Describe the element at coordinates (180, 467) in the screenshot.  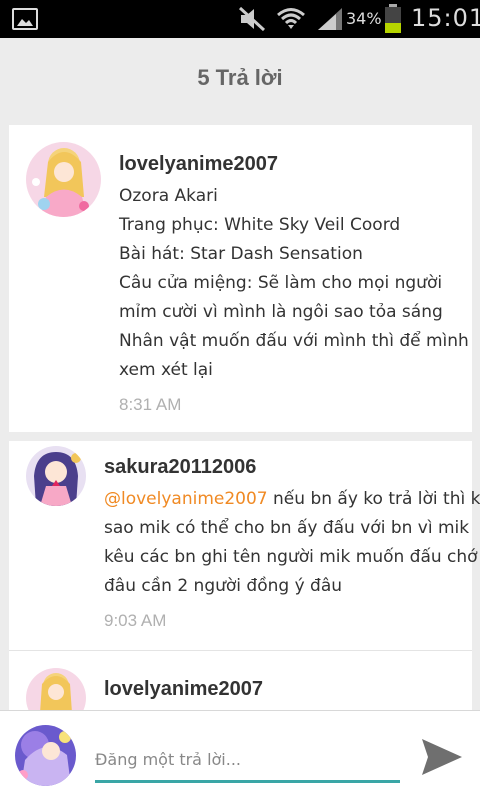
I see `reply-username: sakura20112006` at that location.